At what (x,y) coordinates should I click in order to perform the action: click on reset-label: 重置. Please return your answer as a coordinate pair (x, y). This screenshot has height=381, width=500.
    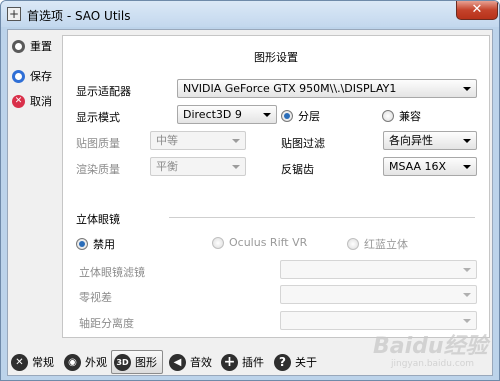
    Looking at the image, I should click on (41, 46).